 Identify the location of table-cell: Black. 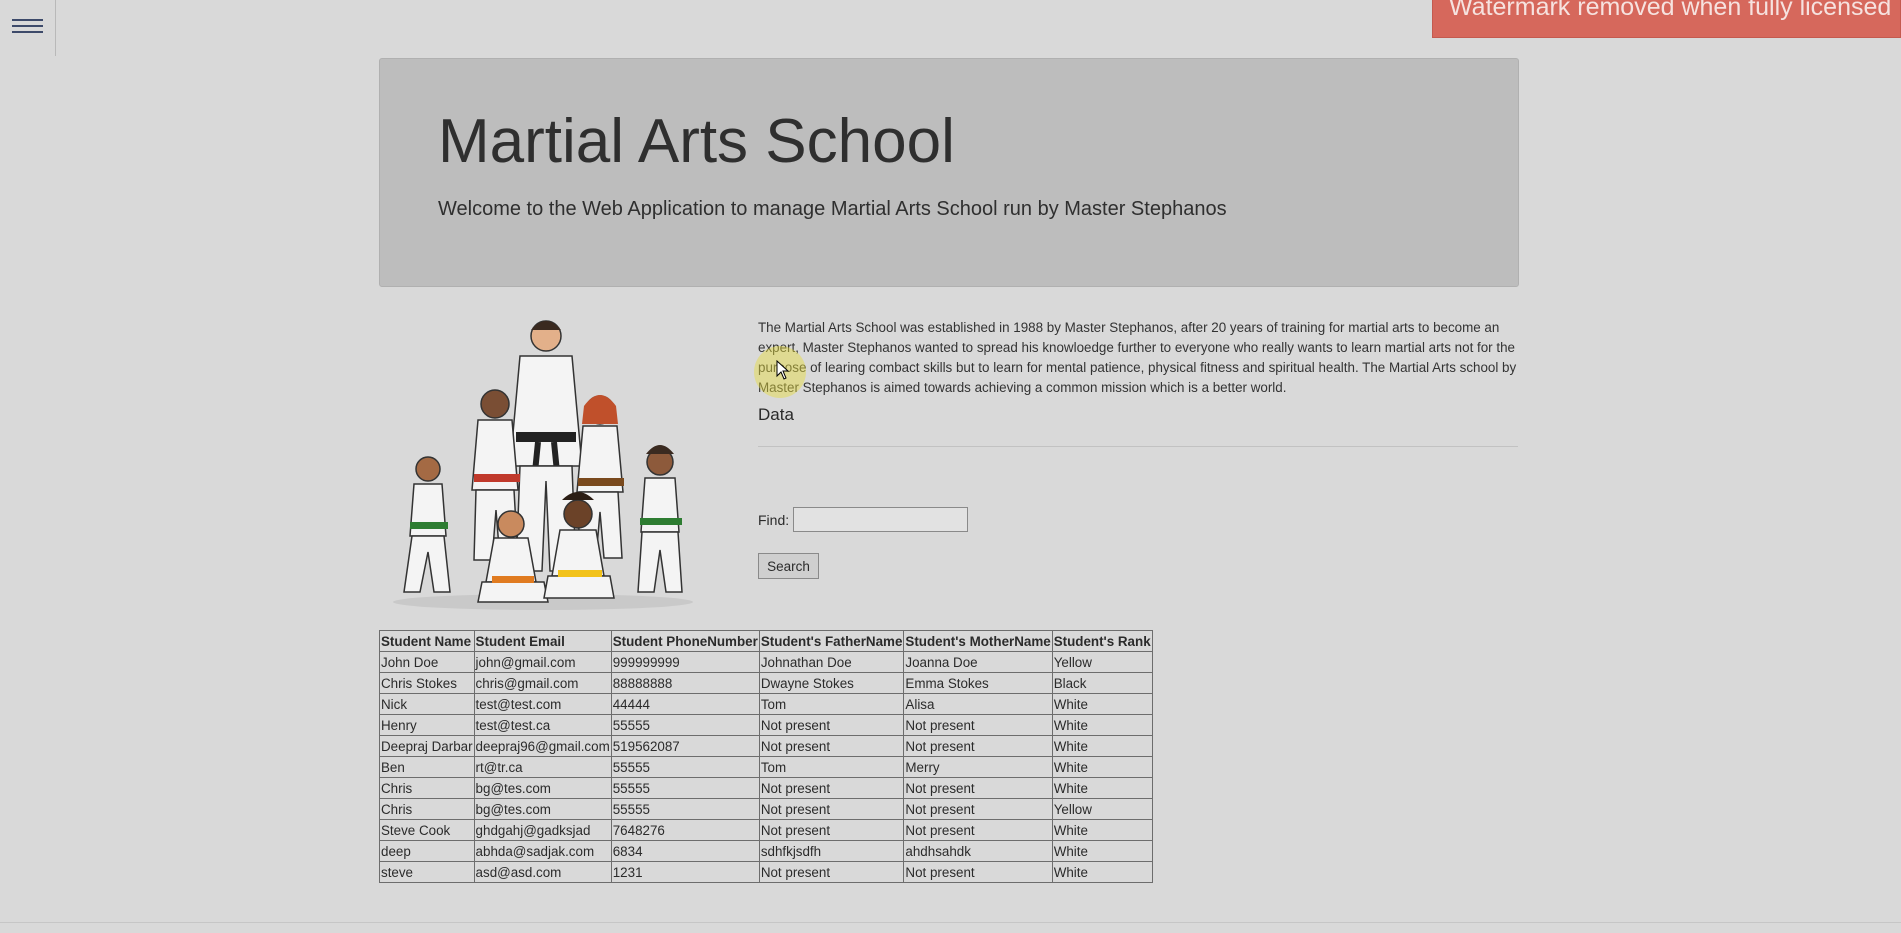
(1102, 683).